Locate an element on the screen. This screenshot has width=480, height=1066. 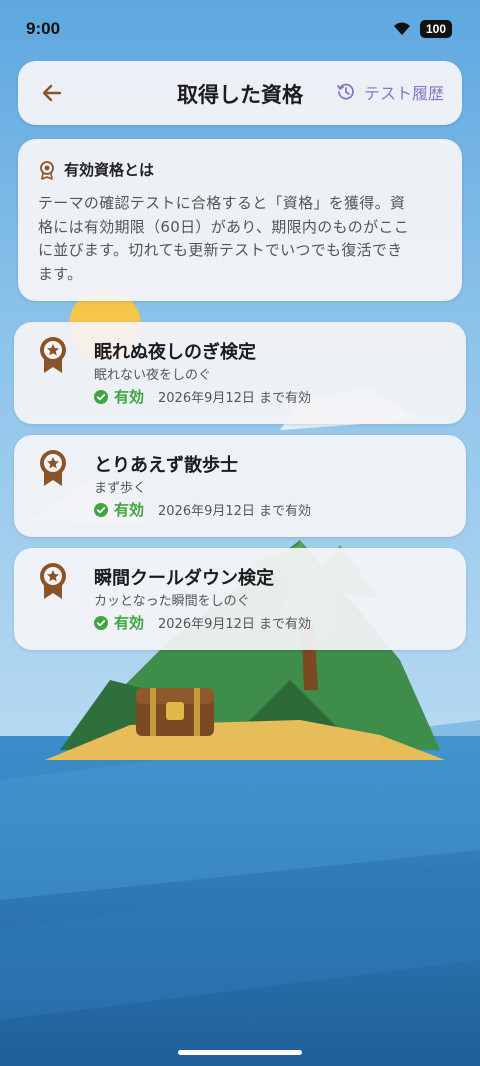
info-line: ます。 is located at coordinates (60, 273).